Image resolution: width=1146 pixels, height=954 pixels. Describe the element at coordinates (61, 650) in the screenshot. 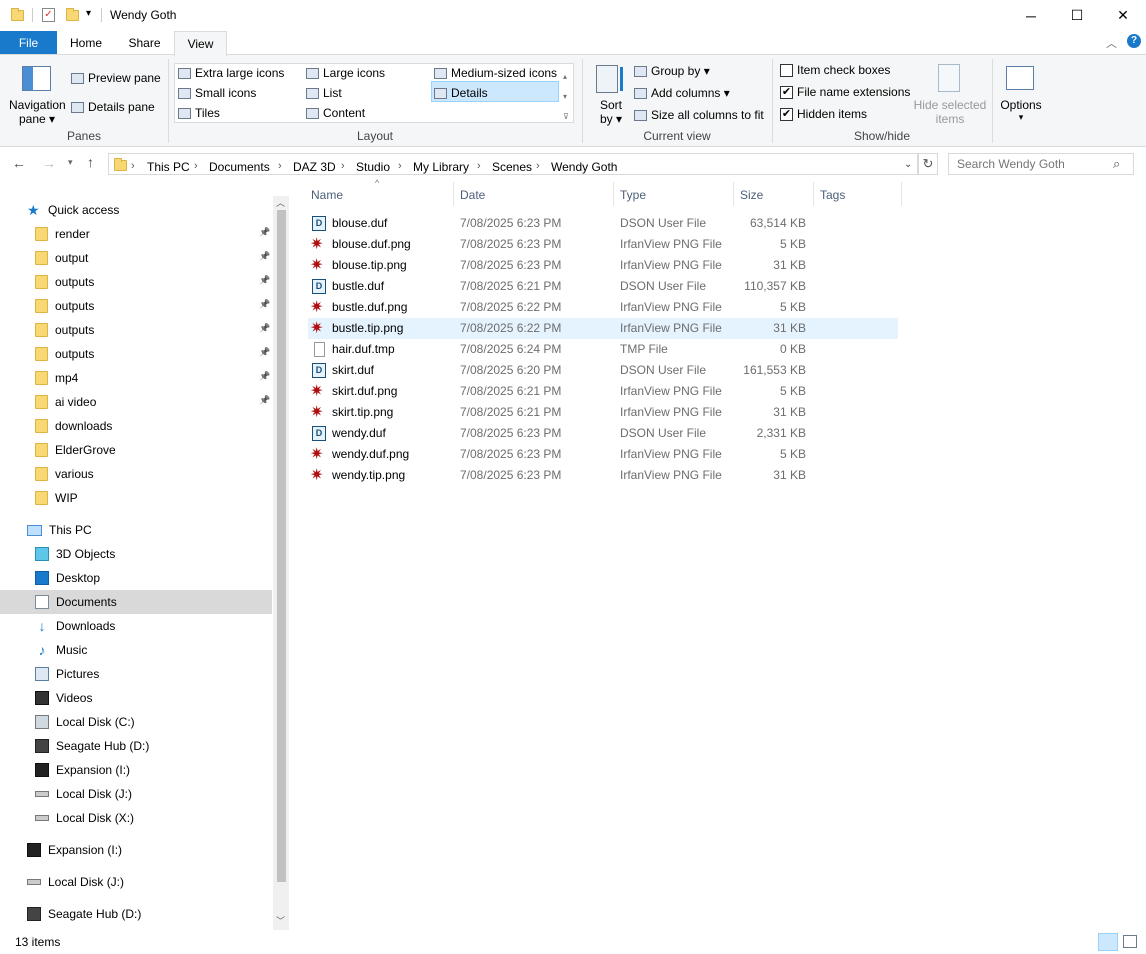

I see `sidebar-item-music: ♪ Music` at that location.